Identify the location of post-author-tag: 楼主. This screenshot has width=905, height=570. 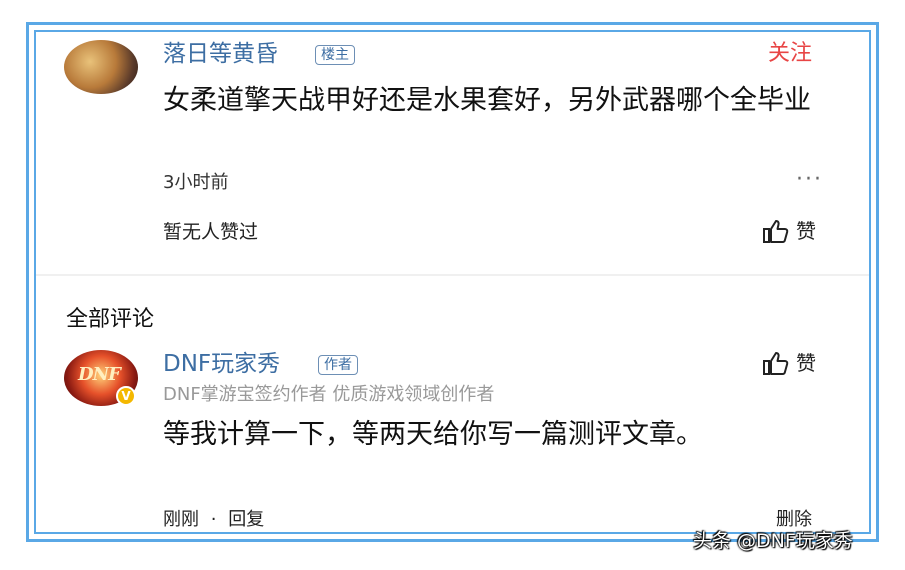
(335, 55).